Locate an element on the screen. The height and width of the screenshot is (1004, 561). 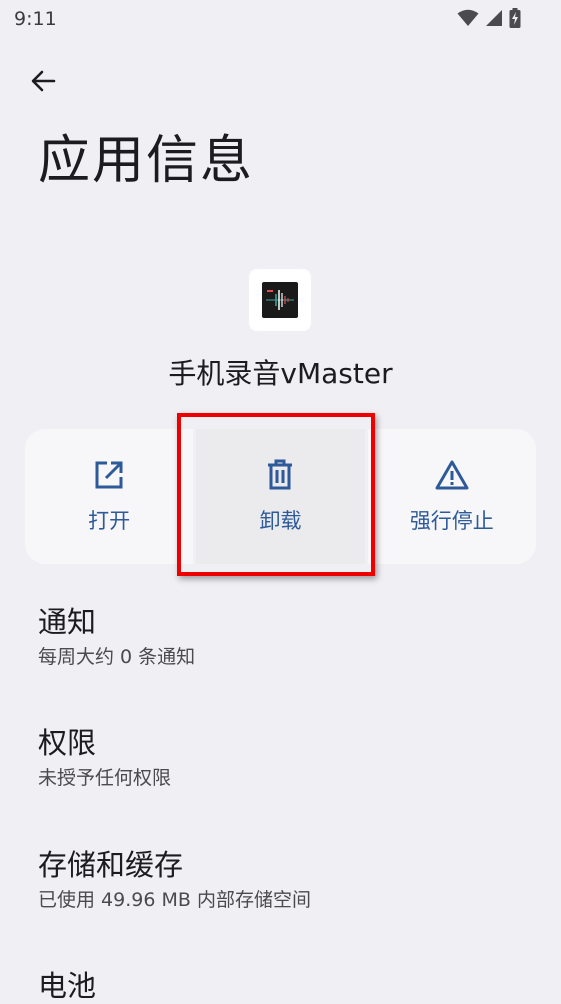
status-icons is located at coordinates (489, 18).